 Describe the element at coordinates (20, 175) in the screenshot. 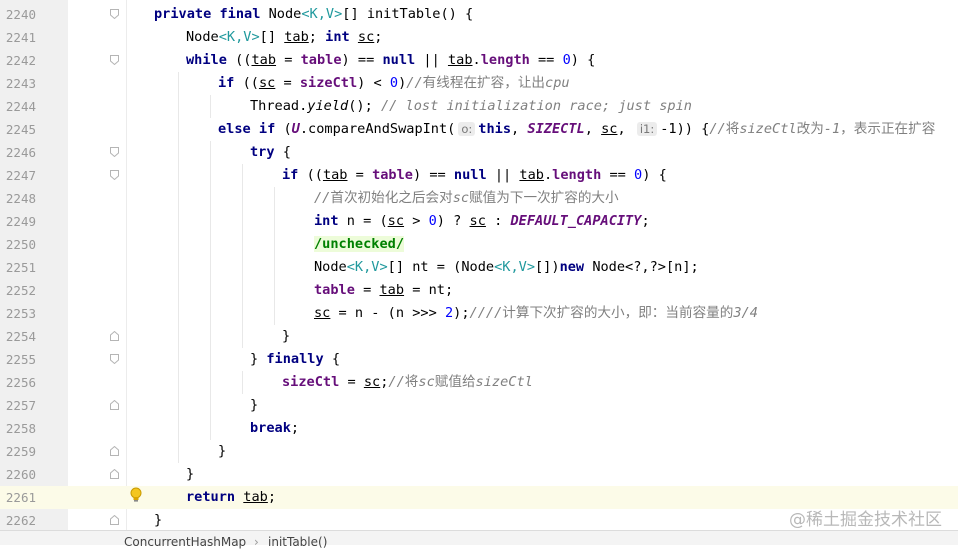

I see `line-number: 2247` at that location.